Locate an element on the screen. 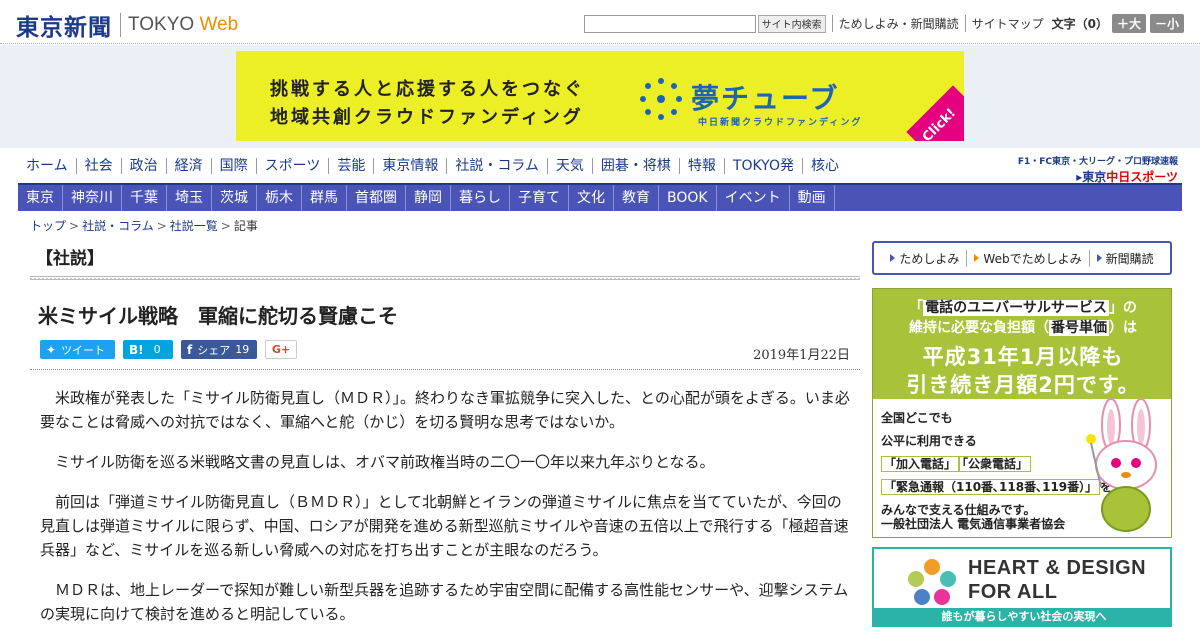  subnav-parenting: 子育て is located at coordinates (539, 198).